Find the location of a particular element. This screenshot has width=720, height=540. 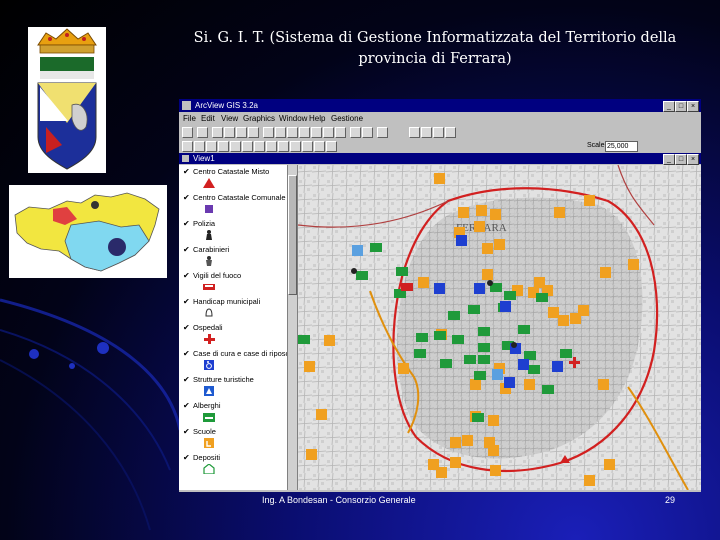

menu-file: File is located at coordinates (189, 119).